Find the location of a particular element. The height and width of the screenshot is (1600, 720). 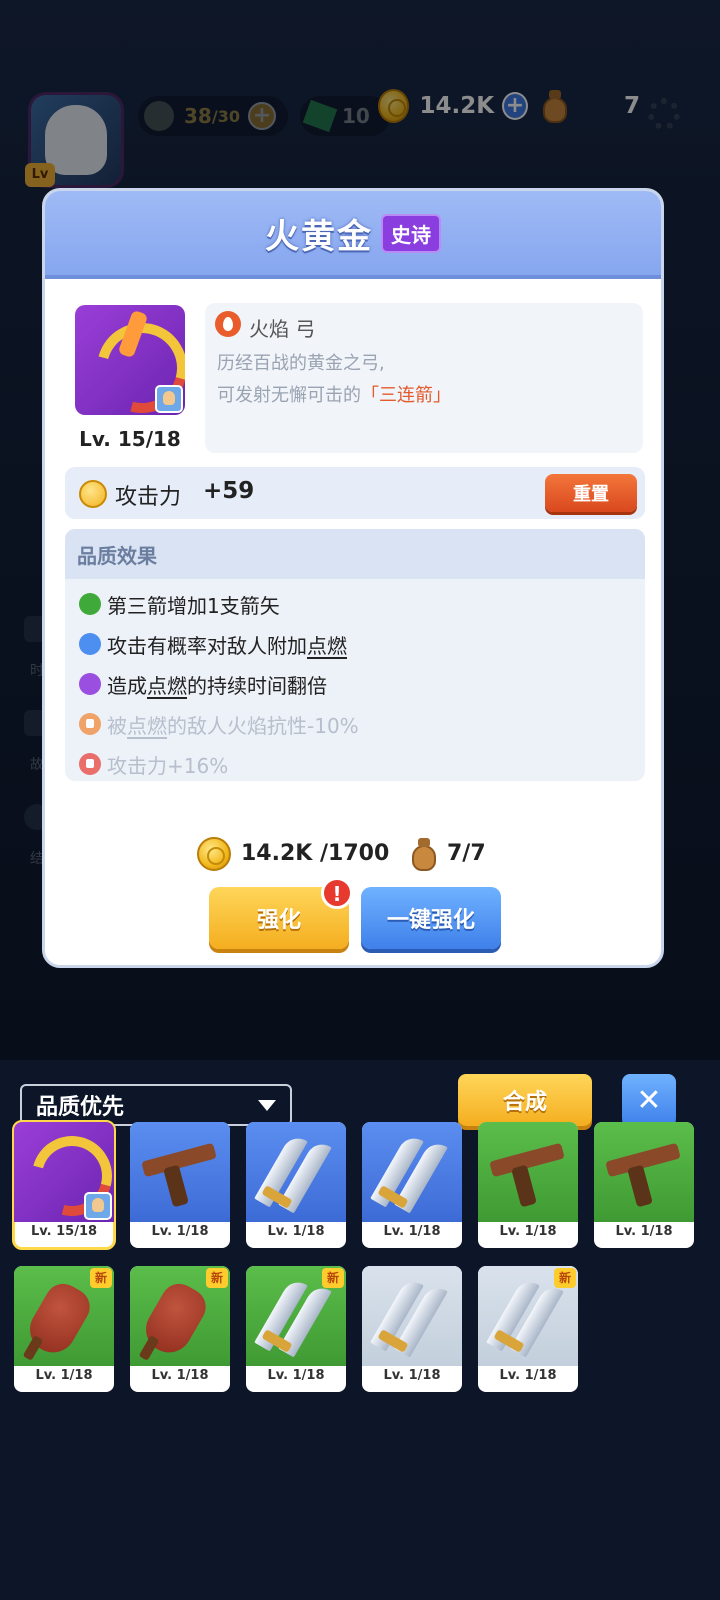

upgrade-cost-row: 14.2K /1700 7/7 is located at coordinates (353, 855).